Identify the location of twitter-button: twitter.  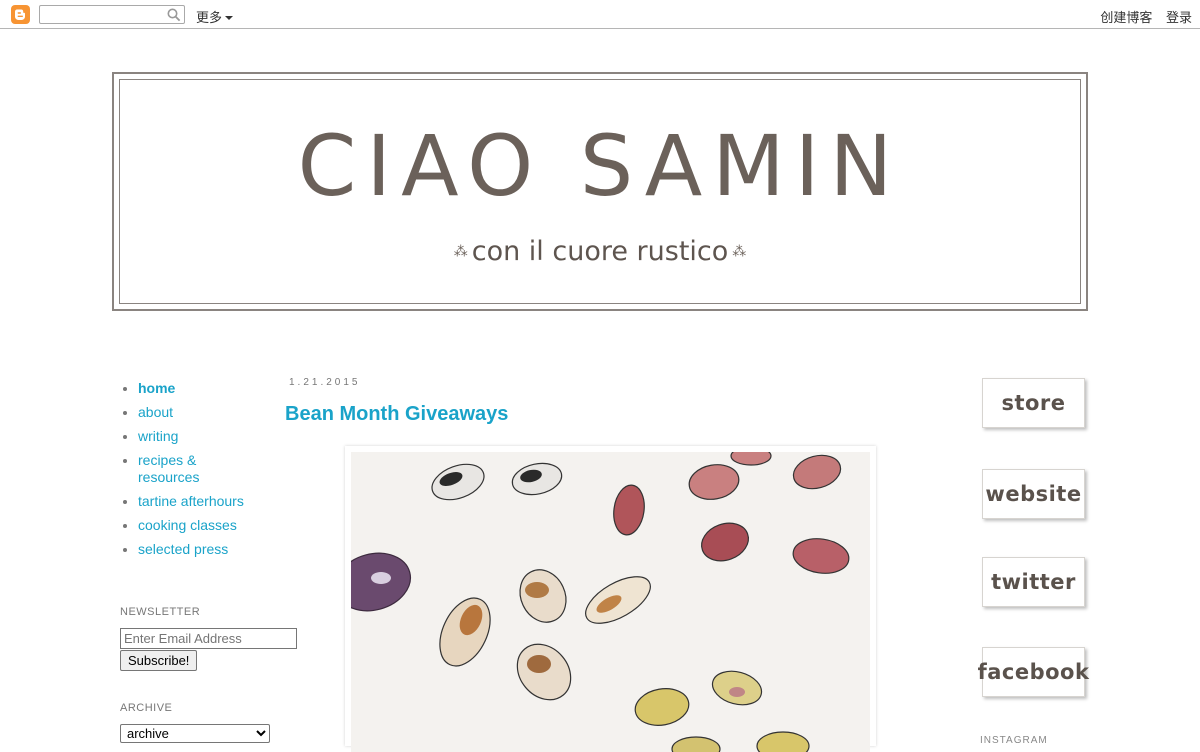
(1033, 582).